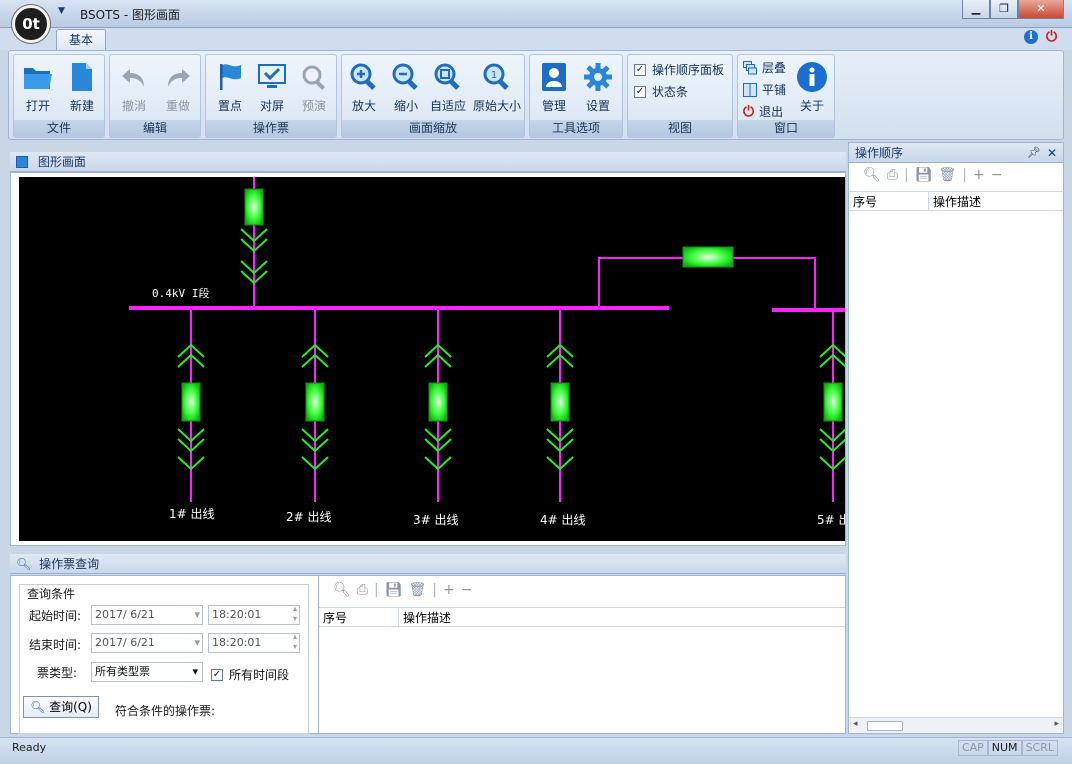 The height and width of the screenshot is (764, 1072). What do you see at coordinates (536, 750) in the screenshot?
I see `status-bar: Ready CAP NUM SCRL` at bounding box center [536, 750].